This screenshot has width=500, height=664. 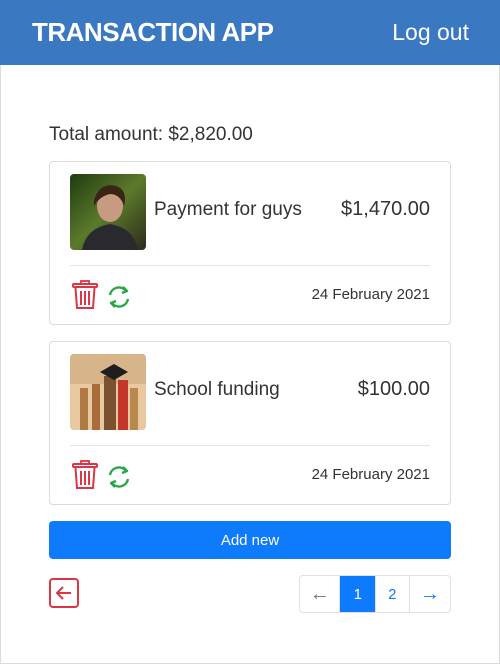 What do you see at coordinates (153, 32) in the screenshot?
I see `brand-title: TRANSACTION APP` at bounding box center [153, 32].